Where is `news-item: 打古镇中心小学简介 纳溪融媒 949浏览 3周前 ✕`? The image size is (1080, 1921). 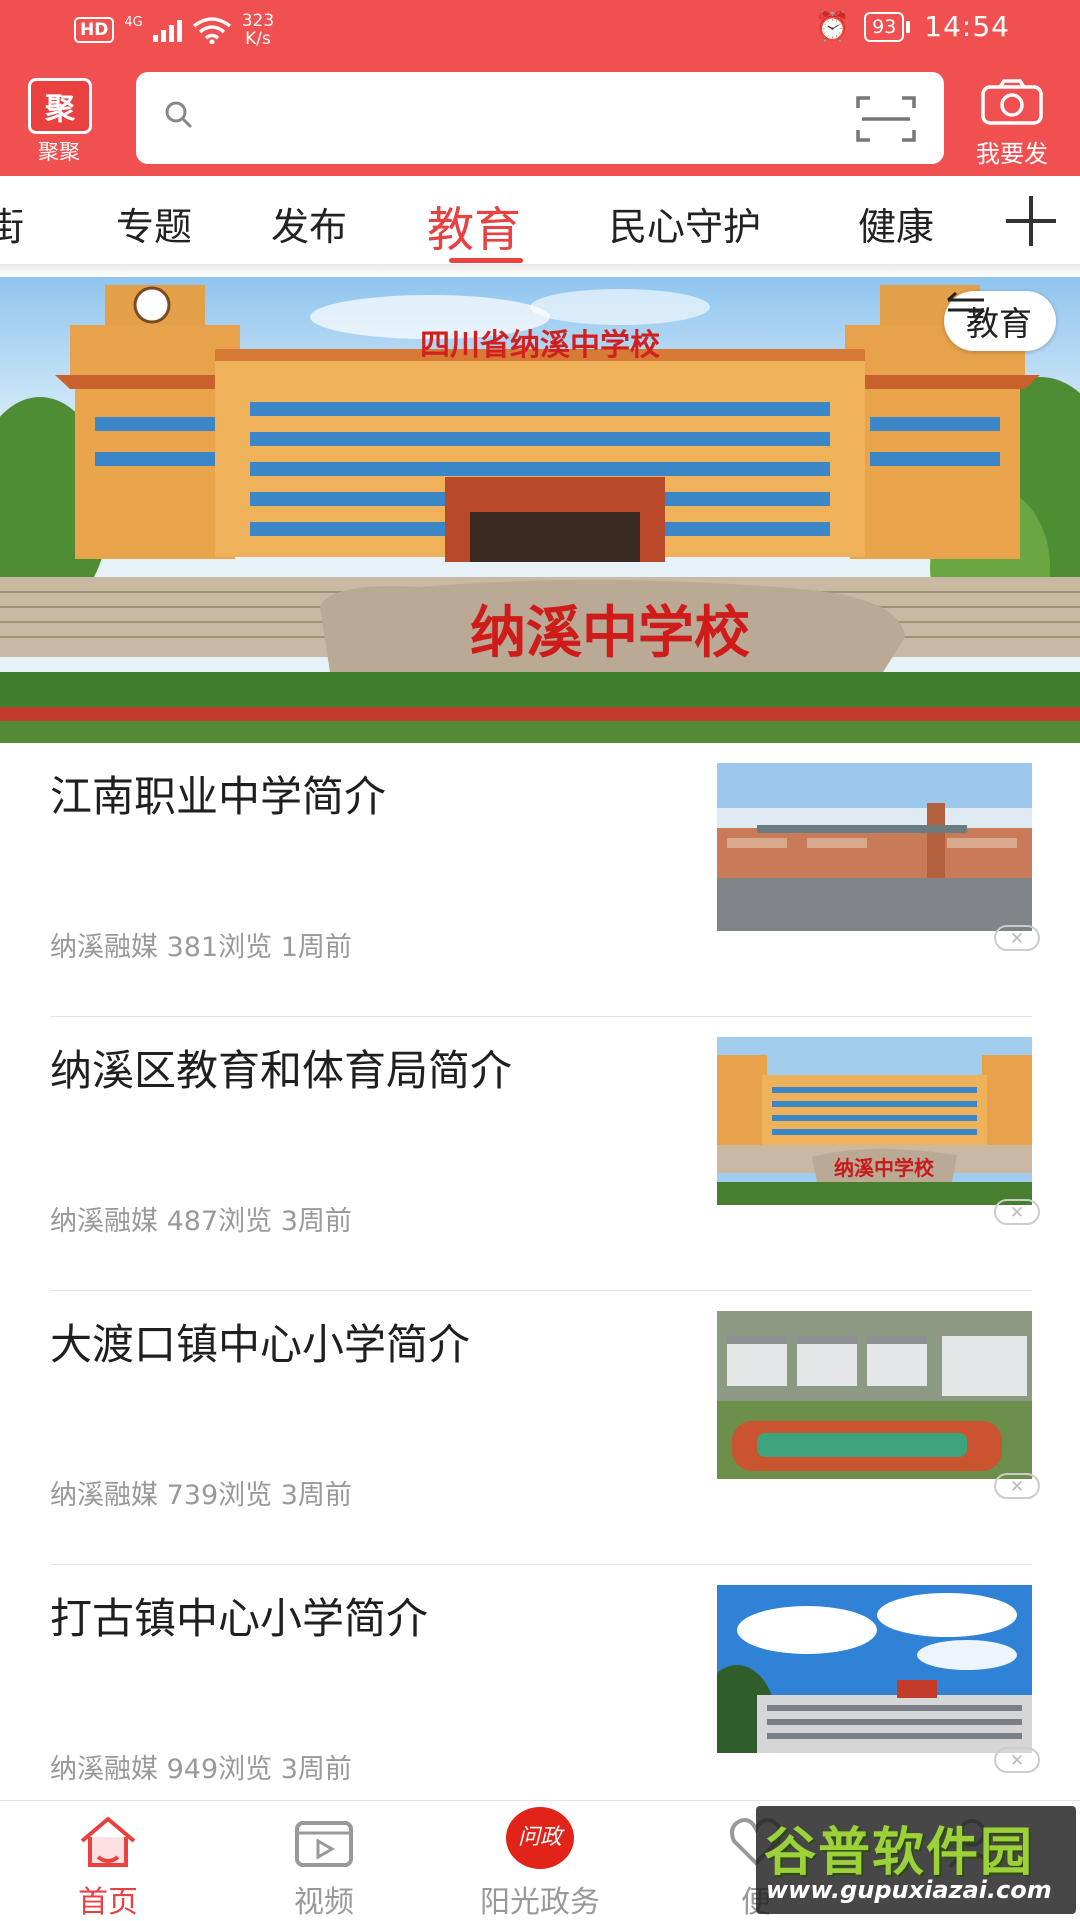 news-item: 打古镇中心小学简介 纳溪融媒 949浏览 3周前 ✕ is located at coordinates (540, 1702).